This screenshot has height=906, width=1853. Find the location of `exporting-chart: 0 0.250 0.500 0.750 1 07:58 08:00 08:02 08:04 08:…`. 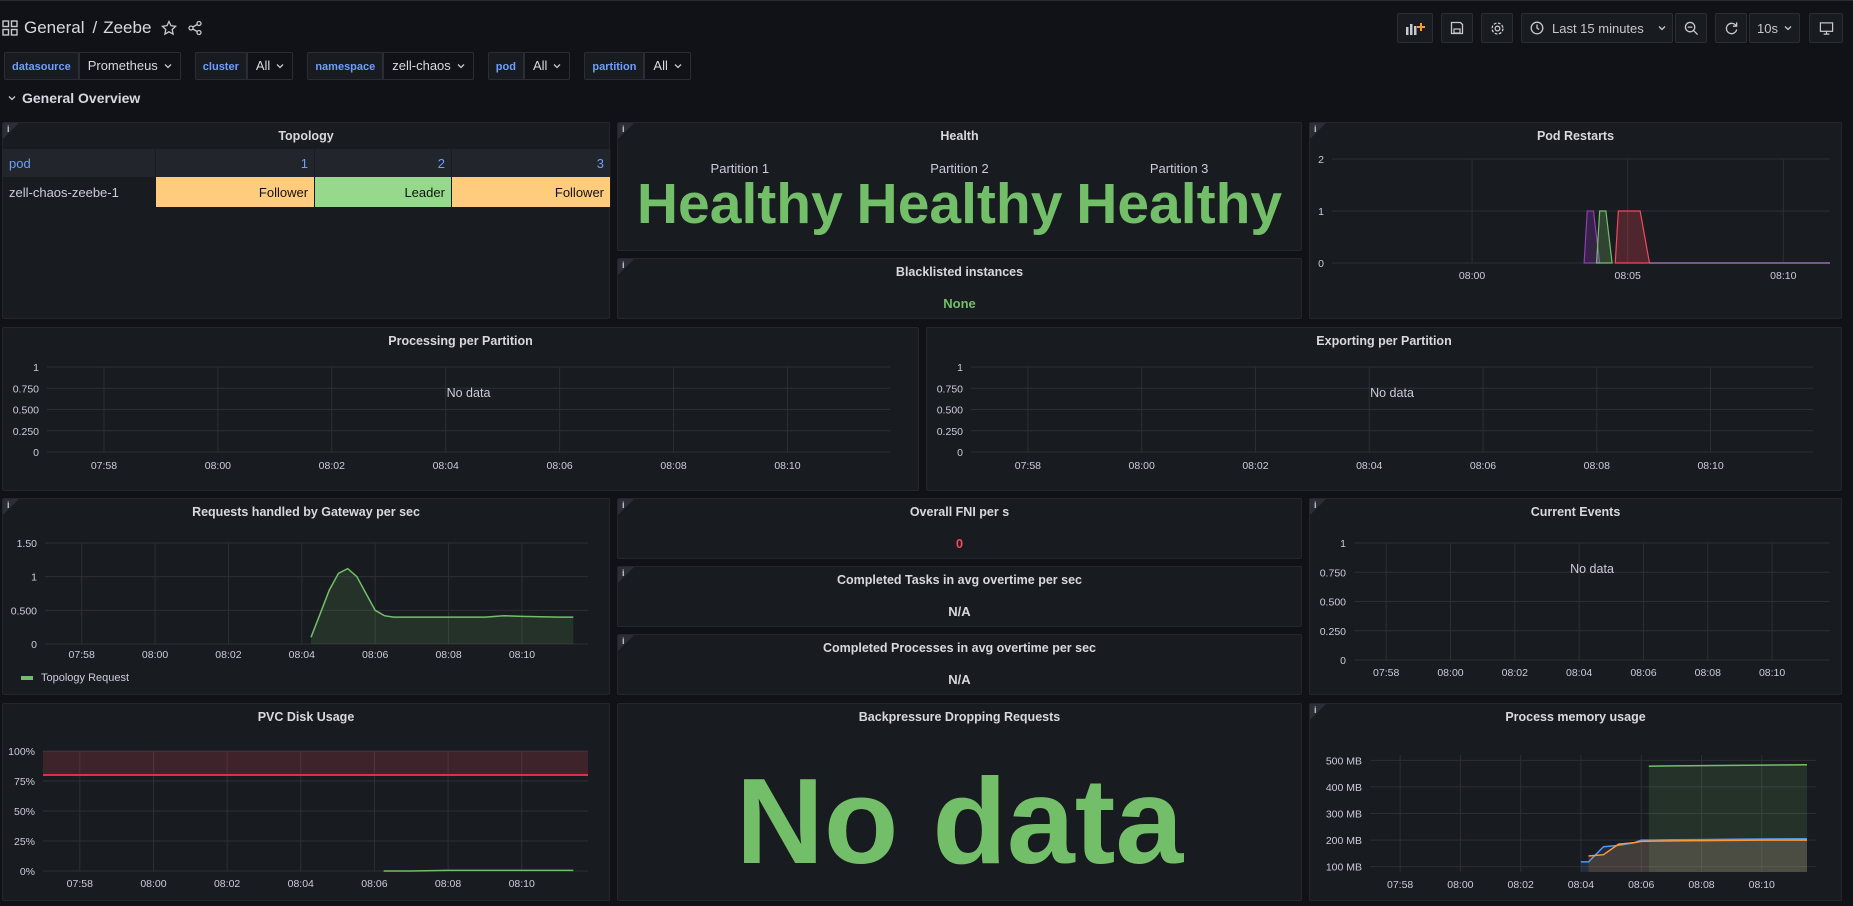

exporting-chart: 0 0.250 0.500 0.750 1 07:58 08:00 08:02 08:04 08:… is located at coordinates (1384, 421).